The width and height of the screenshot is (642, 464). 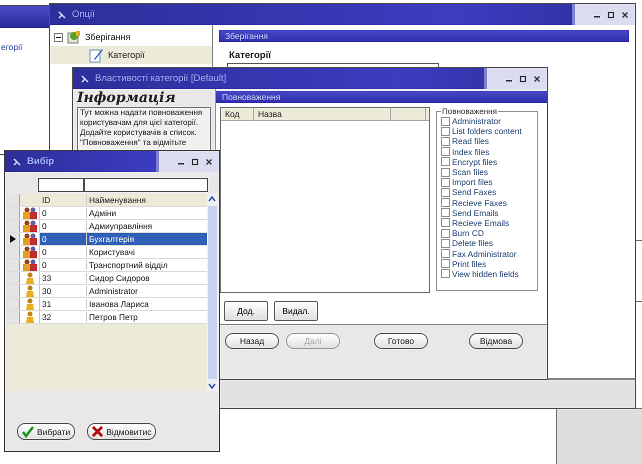 I want to click on table-cell: 32, so click(x=63, y=317).